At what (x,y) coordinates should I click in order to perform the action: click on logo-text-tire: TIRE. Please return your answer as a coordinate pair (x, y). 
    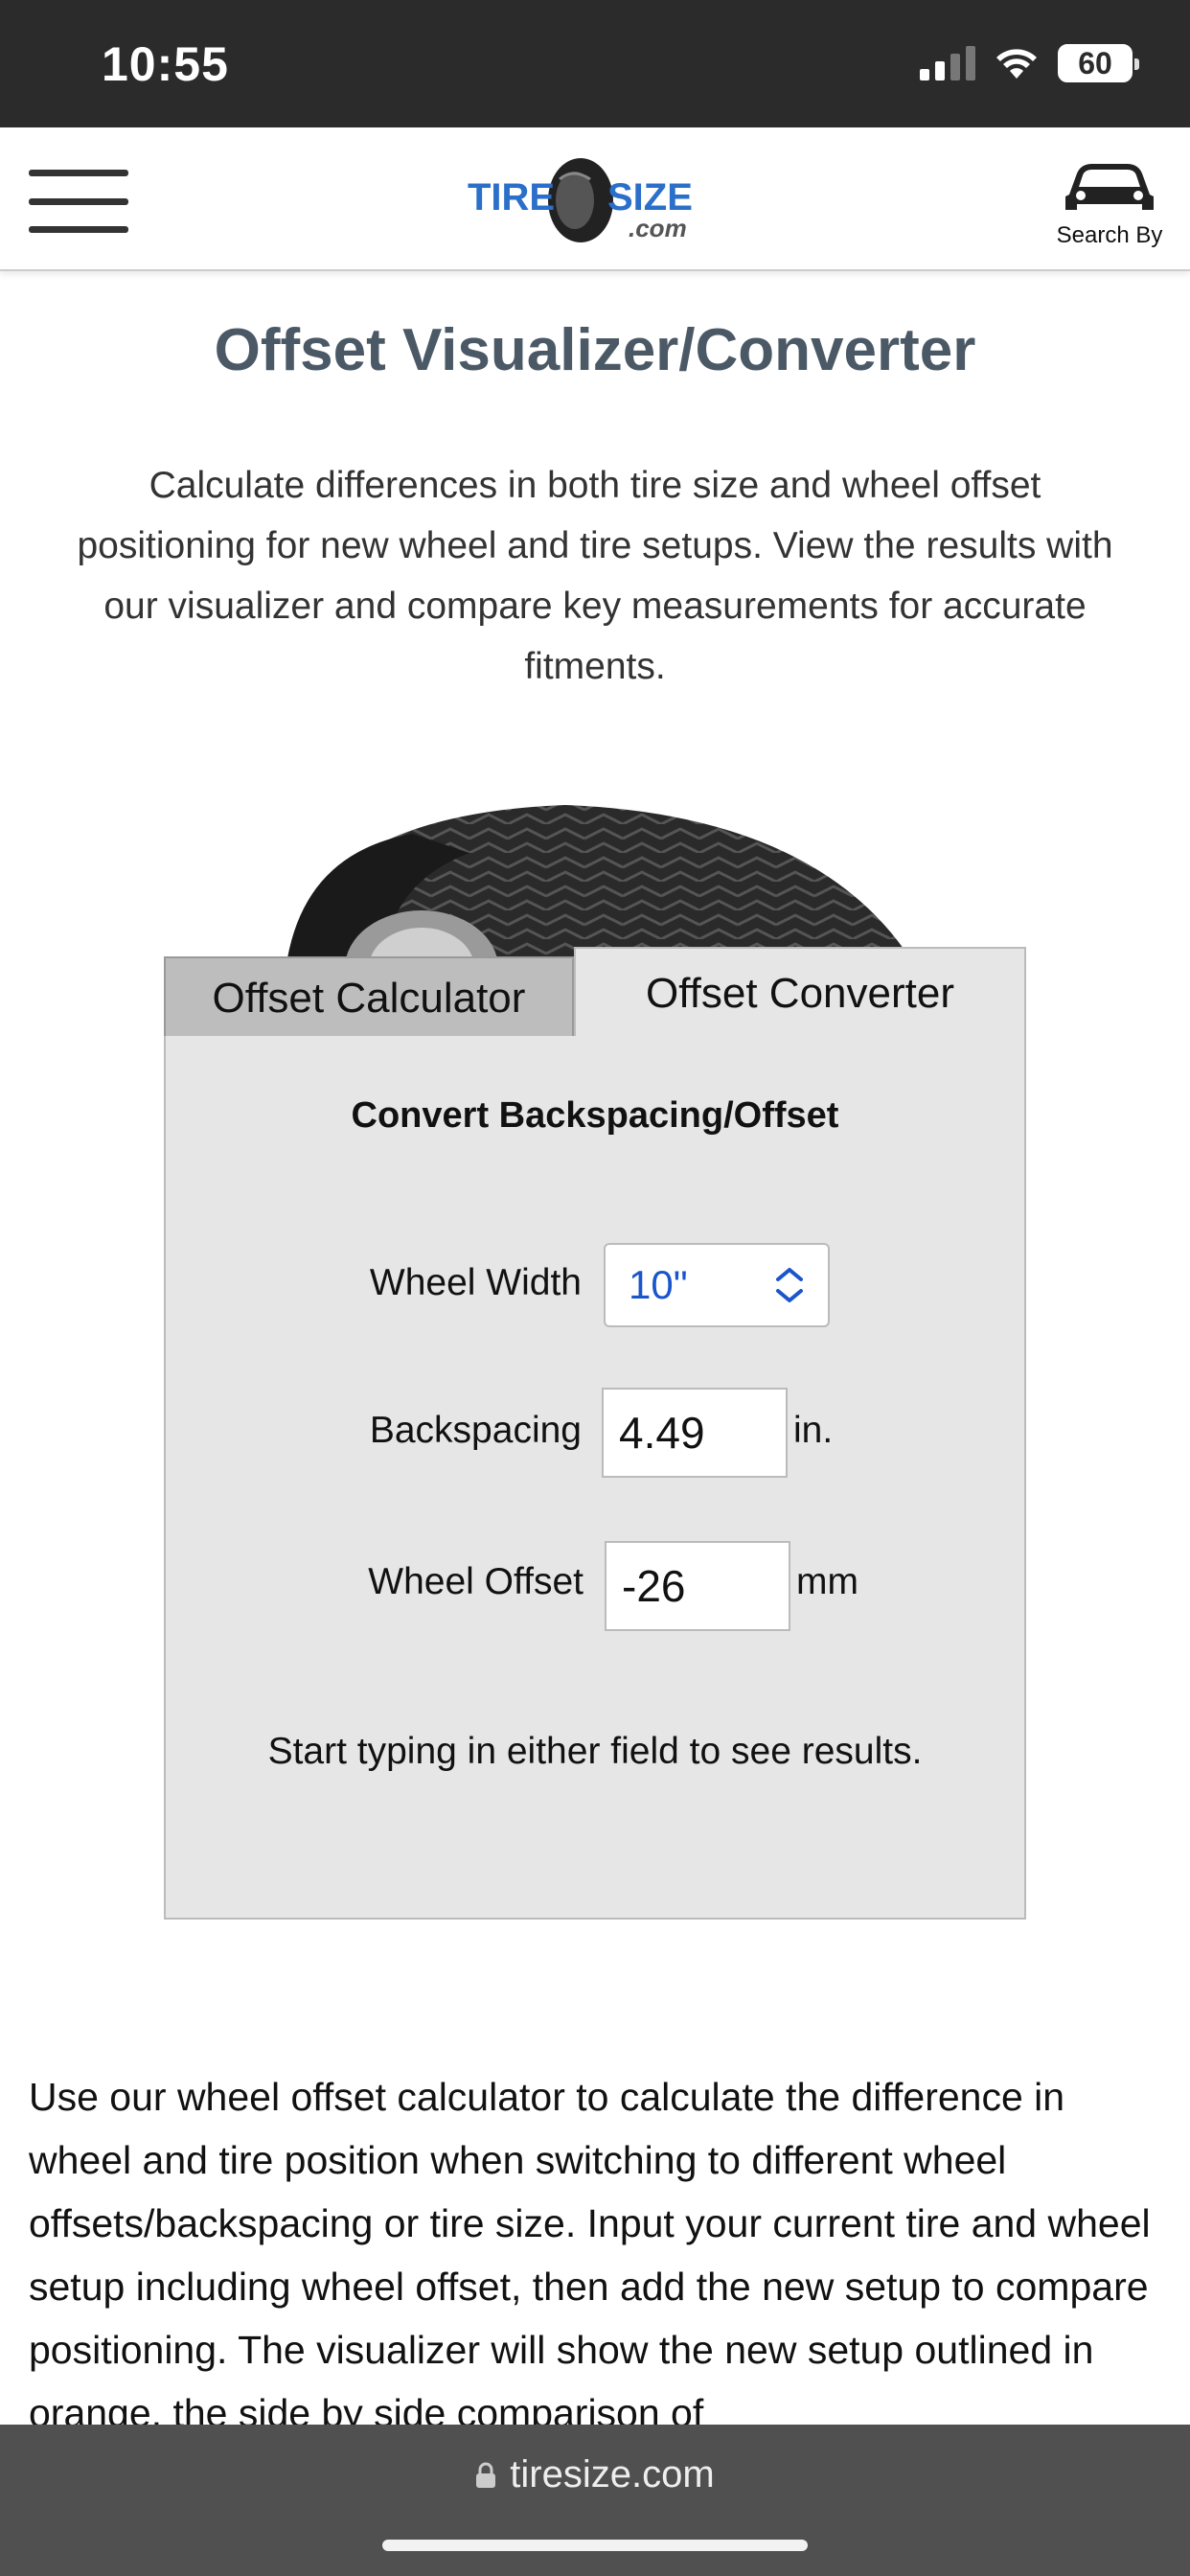
    Looking at the image, I should click on (512, 197).